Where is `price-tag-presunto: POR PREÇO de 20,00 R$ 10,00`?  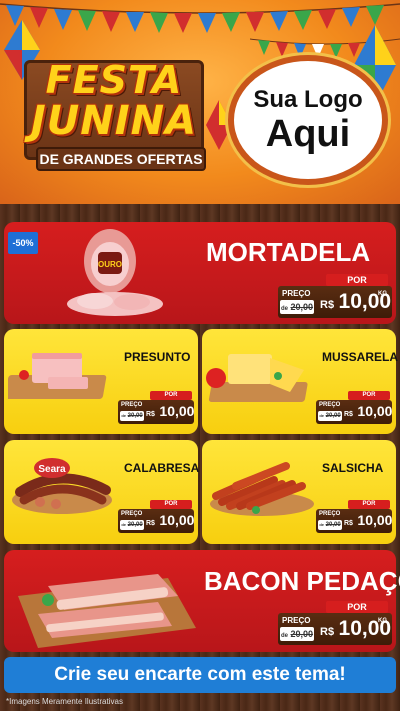 price-tag-presunto: POR PREÇO de 20,00 R$ 10,00 is located at coordinates (156, 408).